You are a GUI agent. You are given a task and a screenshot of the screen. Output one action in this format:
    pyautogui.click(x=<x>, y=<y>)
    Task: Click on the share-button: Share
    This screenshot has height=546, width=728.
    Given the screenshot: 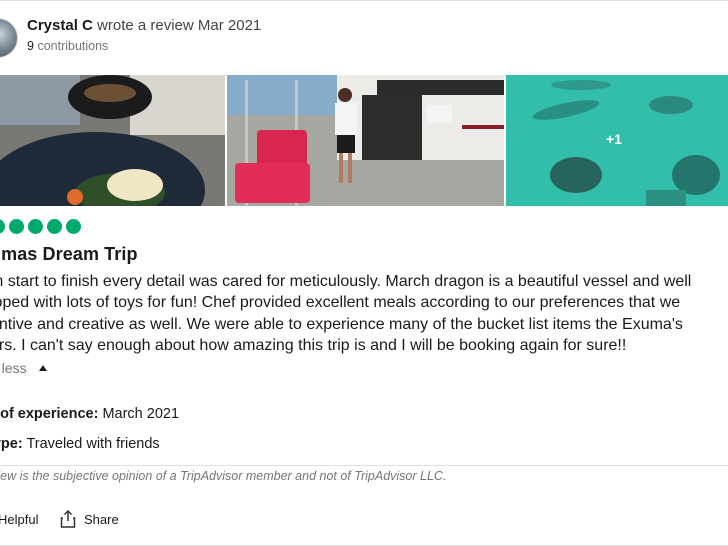 What is the action you would take?
    pyautogui.click(x=89, y=519)
    